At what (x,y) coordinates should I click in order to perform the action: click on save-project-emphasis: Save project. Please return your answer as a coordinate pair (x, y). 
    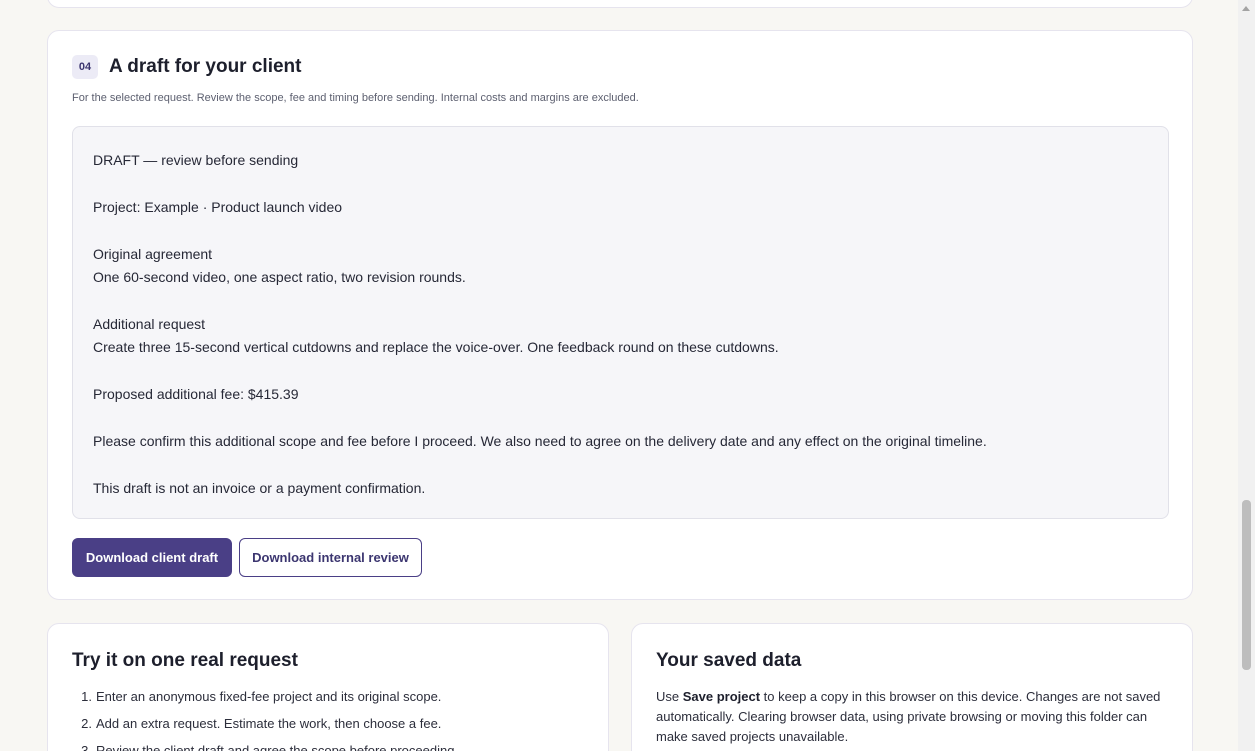
    Looking at the image, I should click on (721, 696).